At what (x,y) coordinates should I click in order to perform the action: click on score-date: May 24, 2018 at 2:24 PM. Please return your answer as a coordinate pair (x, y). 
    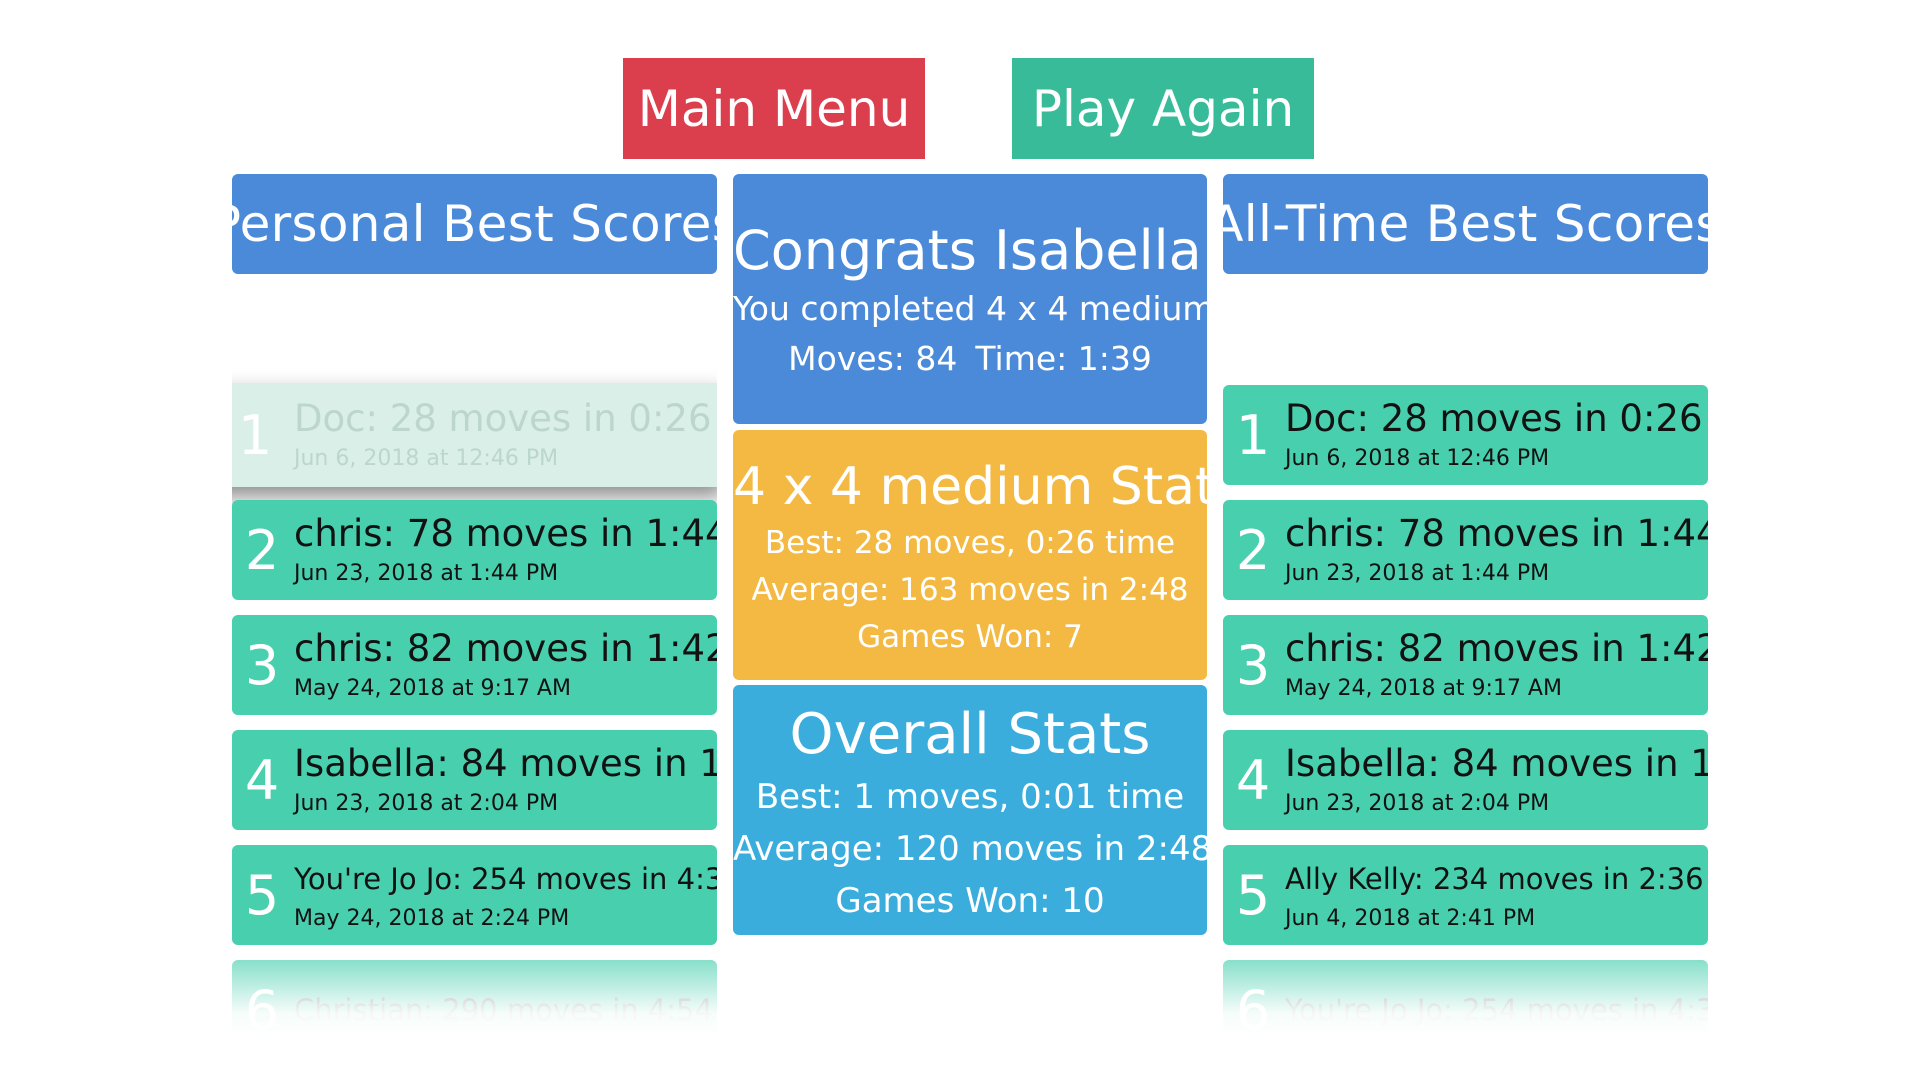
    Looking at the image, I should click on (432, 918).